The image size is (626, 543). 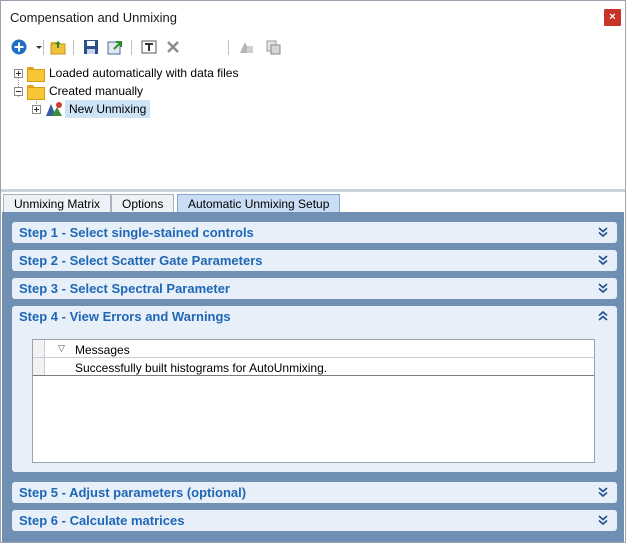 What do you see at coordinates (91, 47) in the screenshot?
I see `save-icon` at bounding box center [91, 47].